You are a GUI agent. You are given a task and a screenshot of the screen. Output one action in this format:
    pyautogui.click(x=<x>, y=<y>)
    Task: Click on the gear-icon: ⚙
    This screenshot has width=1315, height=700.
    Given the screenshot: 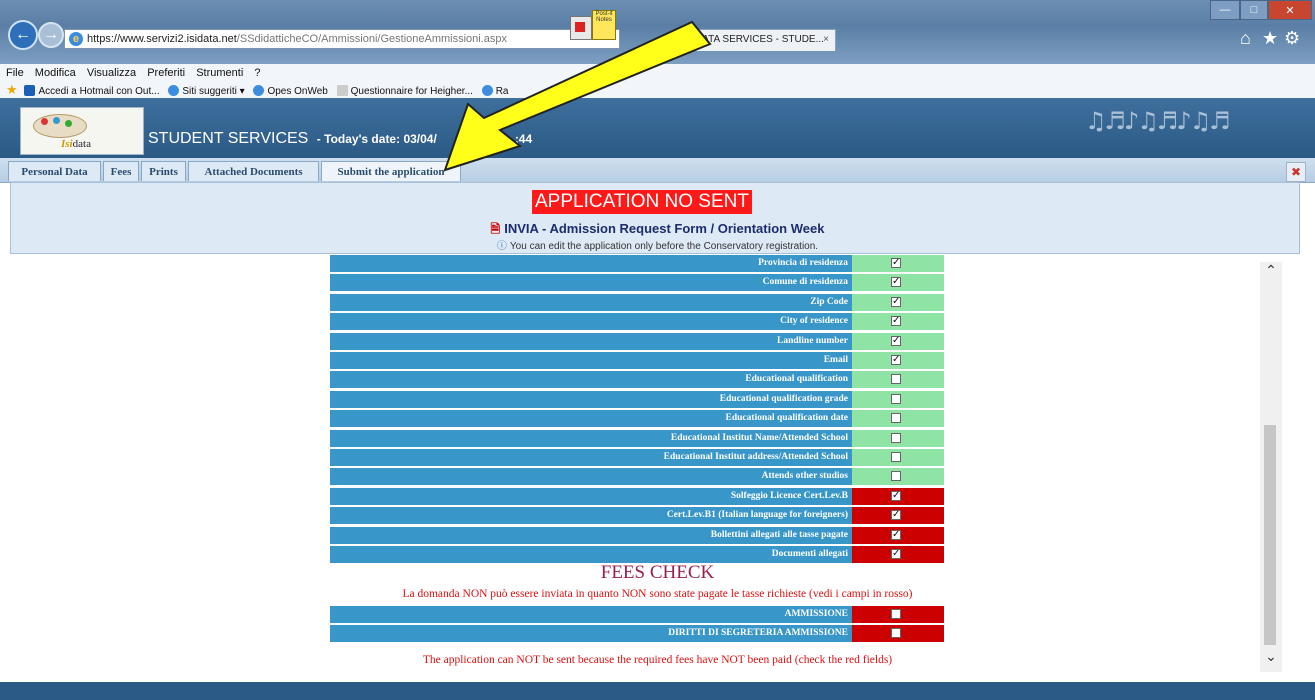 What is the action you would take?
    pyautogui.click(x=1292, y=38)
    